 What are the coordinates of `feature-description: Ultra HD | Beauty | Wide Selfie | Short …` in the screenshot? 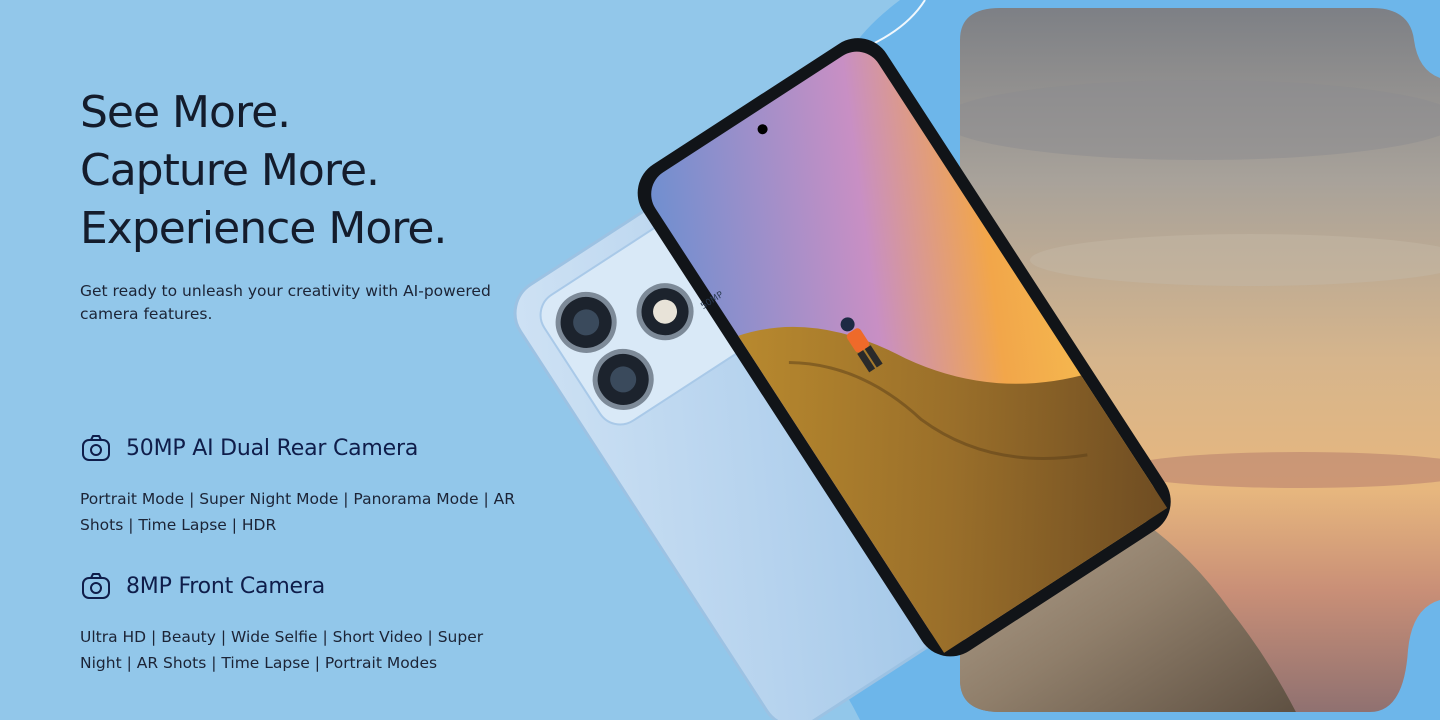 It's located at (282, 650).